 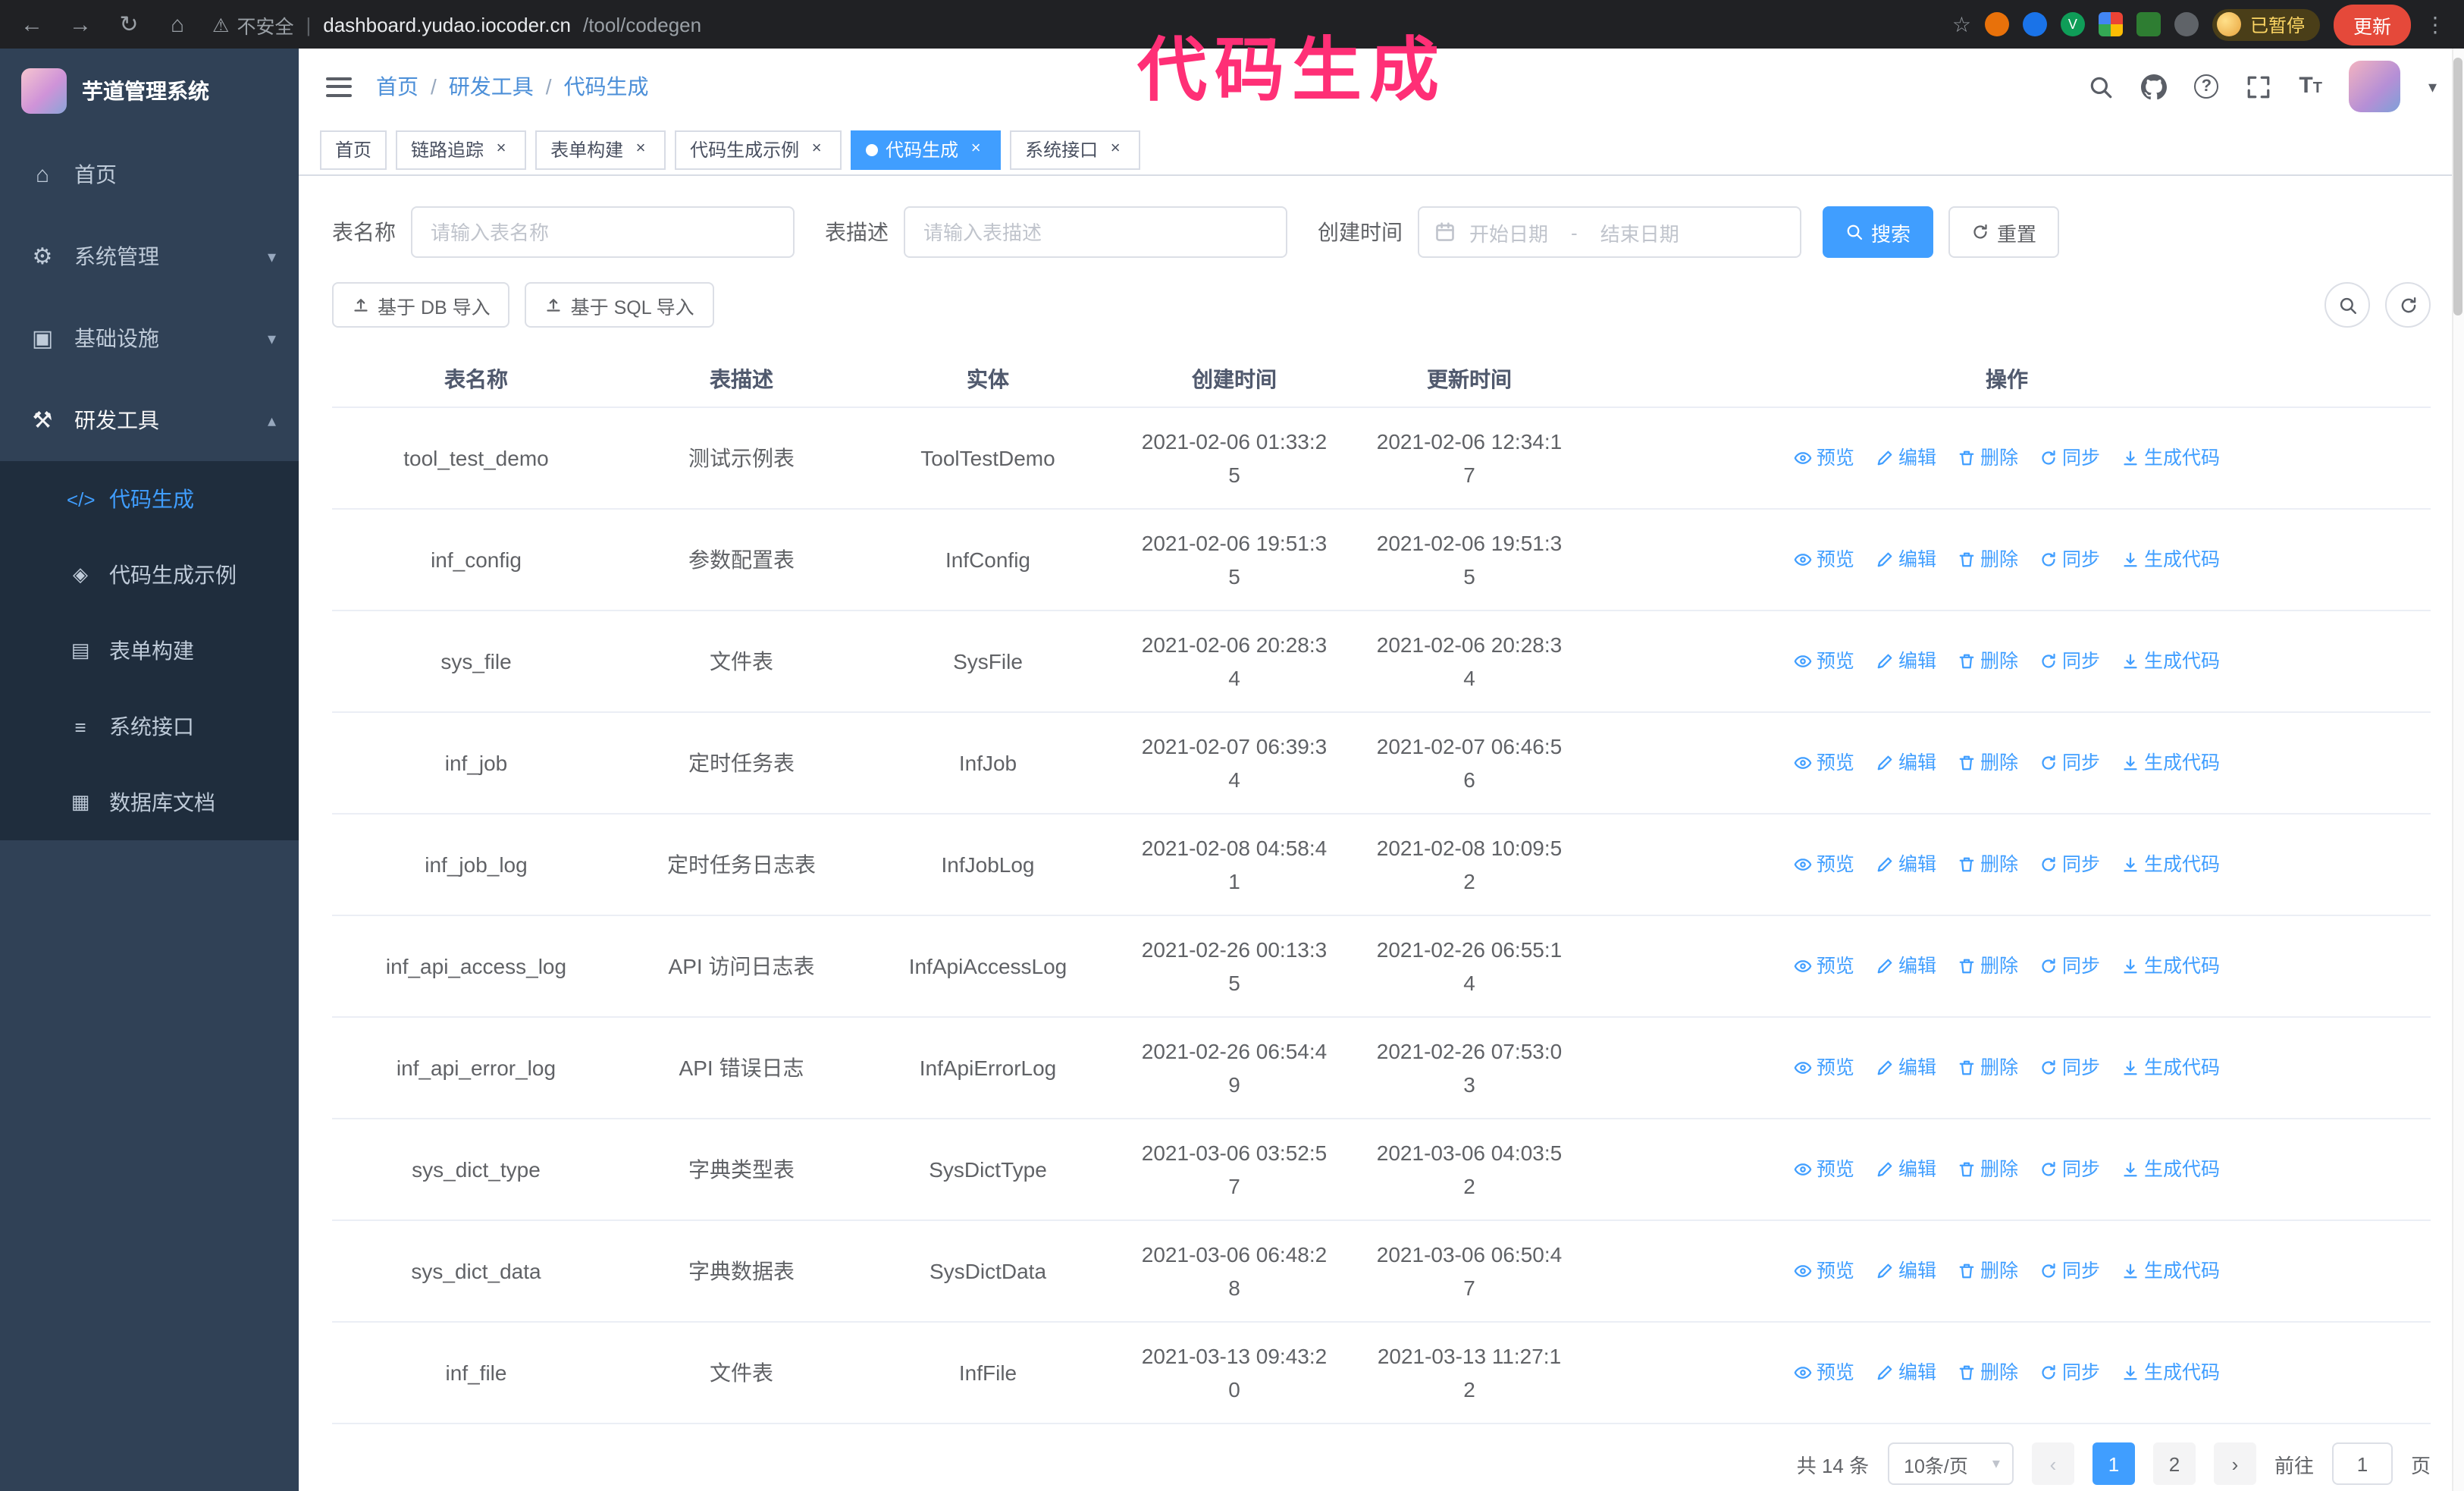 What do you see at coordinates (150, 256) in the screenshot?
I see `sidebar-item-system: ⚙ 系统管理 ▾` at bounding box center [150, 256].